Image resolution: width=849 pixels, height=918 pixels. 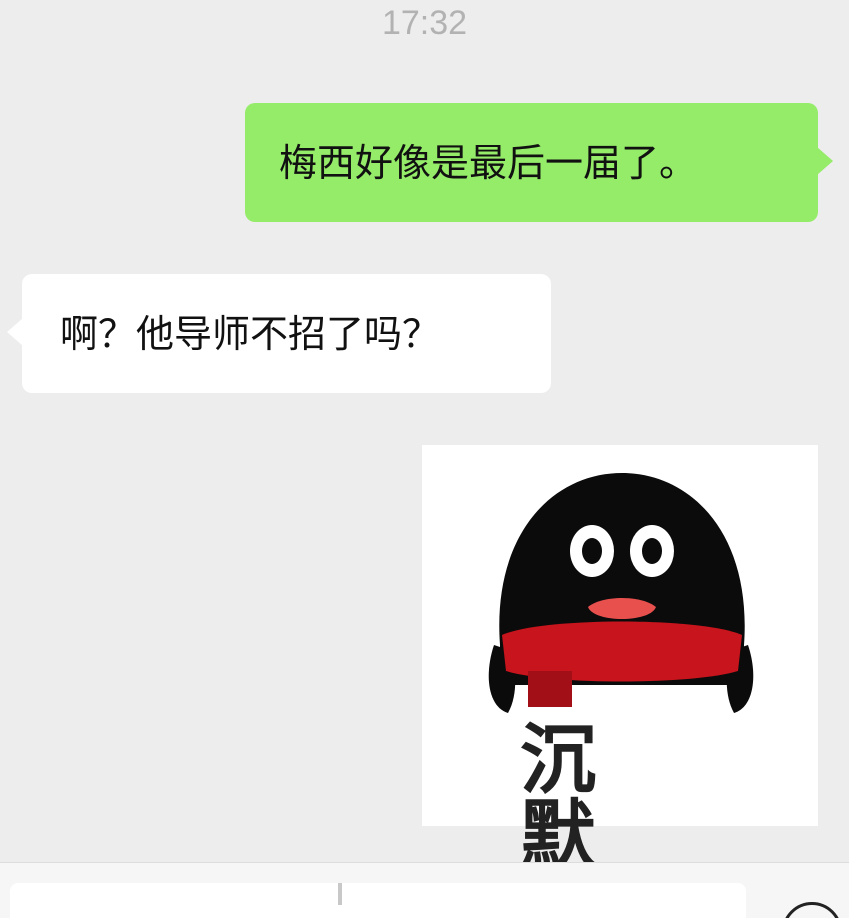 What do you see at coordinates (825, 161) in the screenshot?
I see `sent-bubble-tail` at bounding box center [825, 161].